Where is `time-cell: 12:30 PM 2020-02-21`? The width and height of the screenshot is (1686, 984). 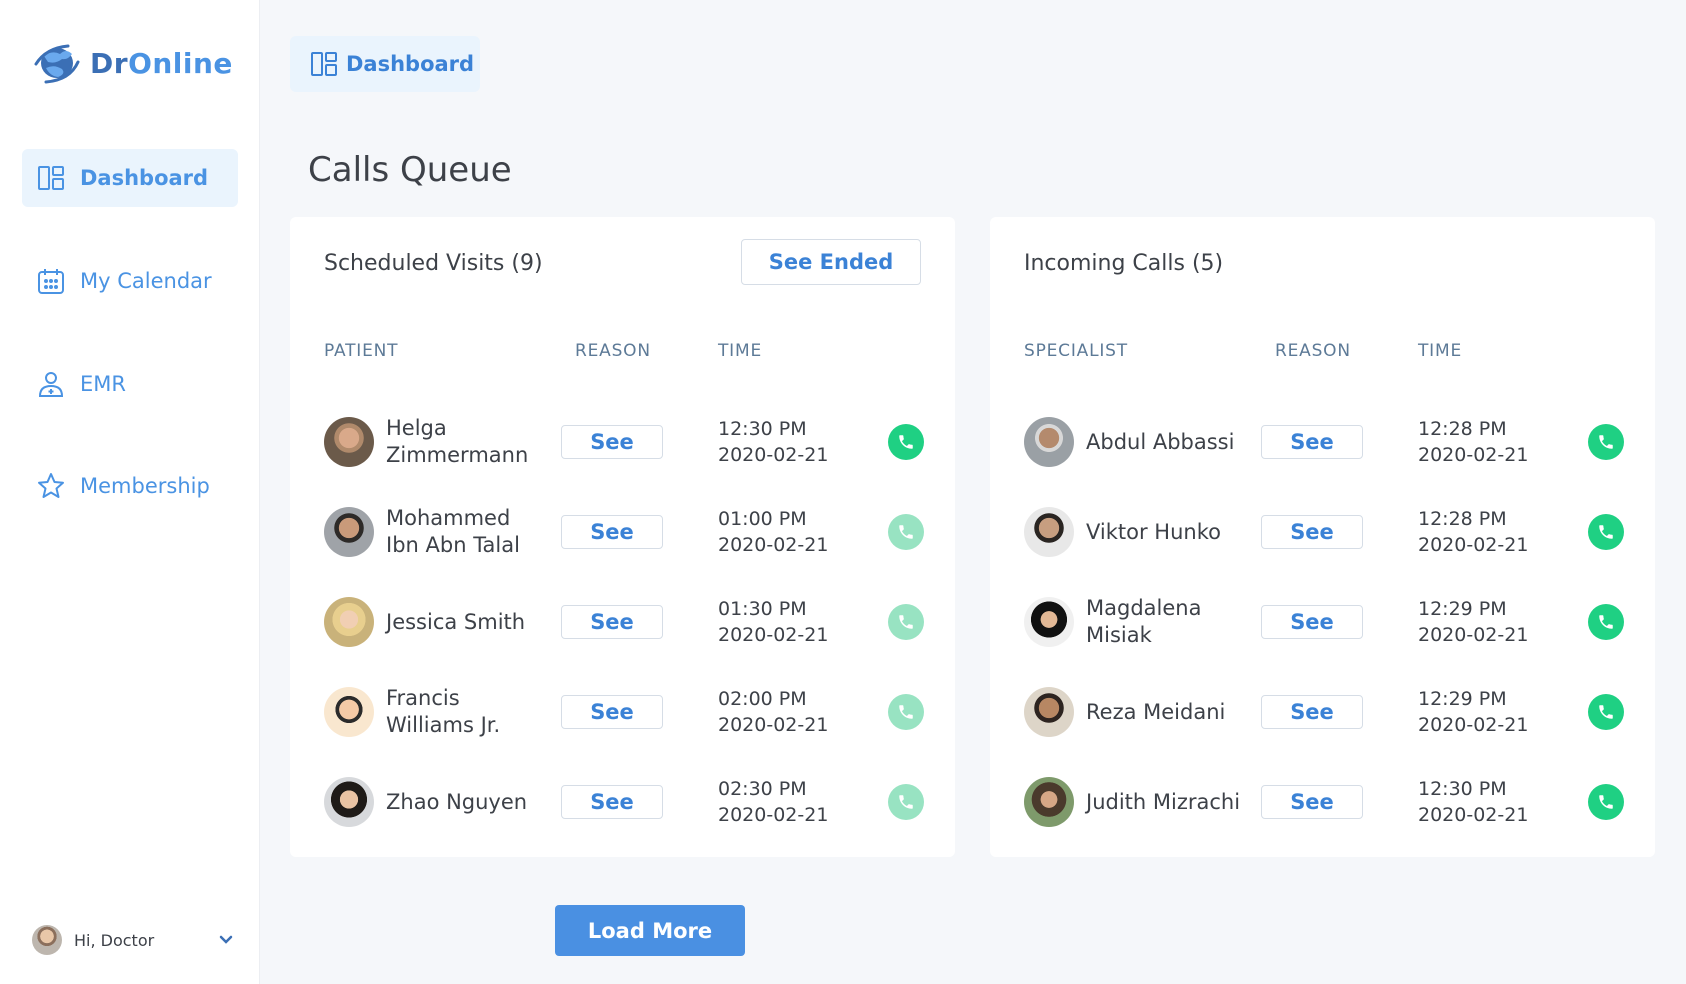 time-cell: 12:30 PM 2020-02-21 is located at coordinates (1473, 802).